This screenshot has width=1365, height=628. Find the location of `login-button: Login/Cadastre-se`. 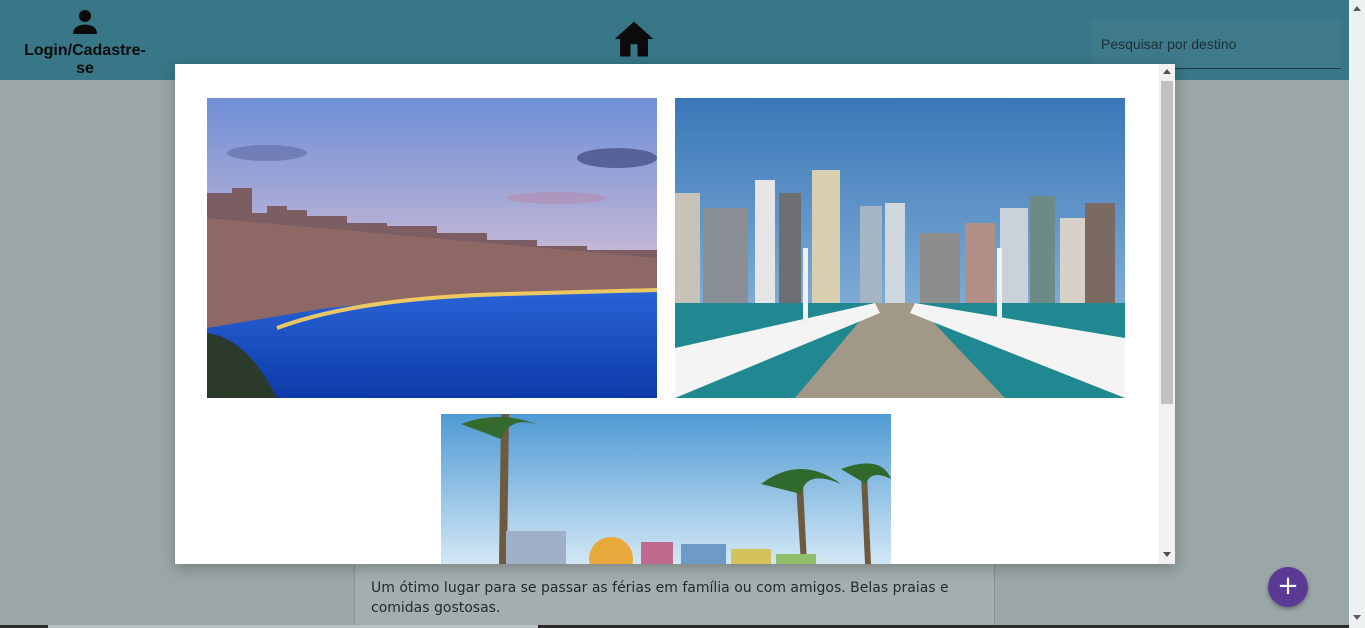

login-button: Login/Cadastre-se is located at coordinates (85, 42).